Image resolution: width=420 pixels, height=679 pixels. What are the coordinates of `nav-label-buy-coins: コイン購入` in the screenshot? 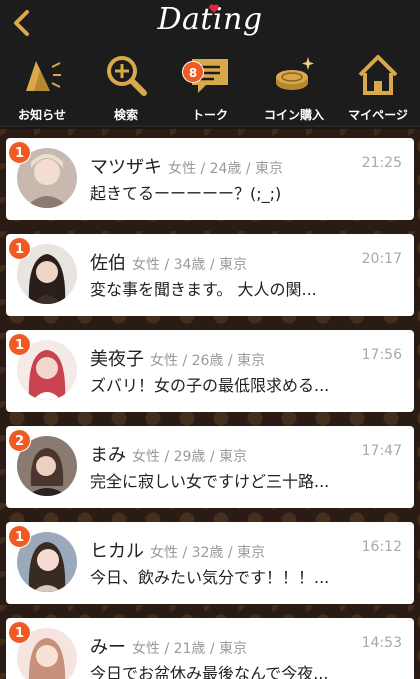 It's located at (293, 115).